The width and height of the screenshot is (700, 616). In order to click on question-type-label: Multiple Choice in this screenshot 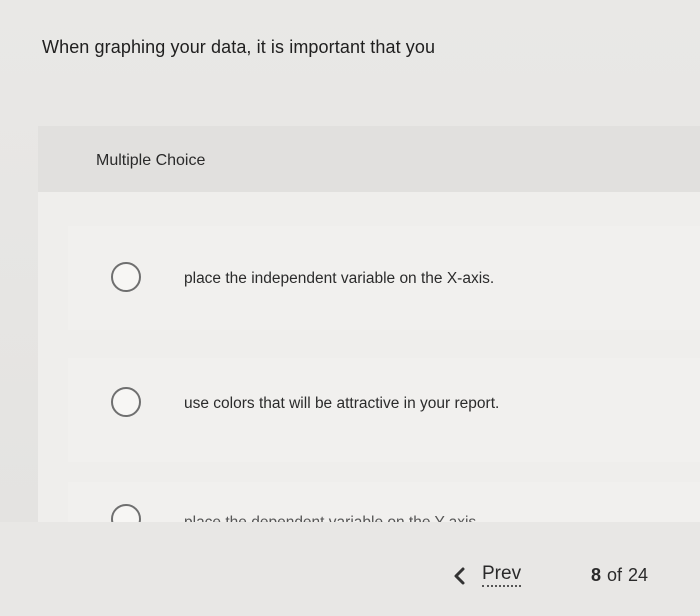, I will do `click(151, 160)`.